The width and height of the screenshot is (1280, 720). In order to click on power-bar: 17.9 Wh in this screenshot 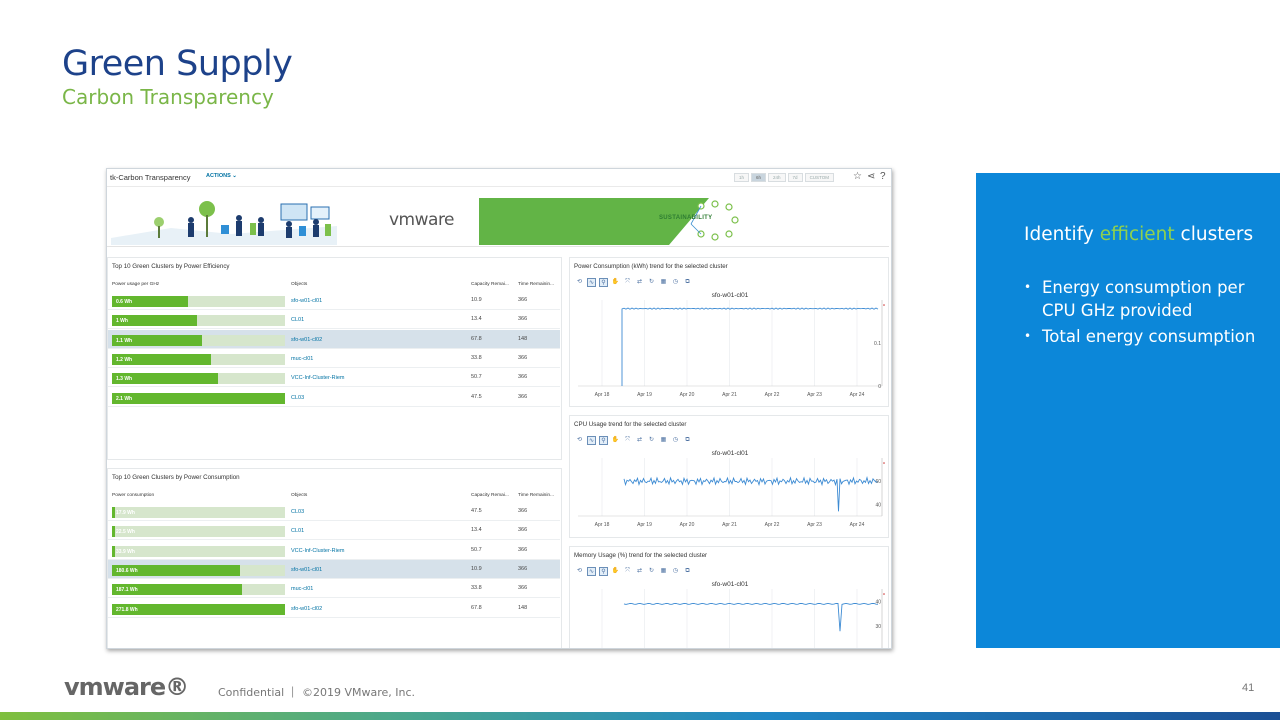, I will do `click(198, 512)`.